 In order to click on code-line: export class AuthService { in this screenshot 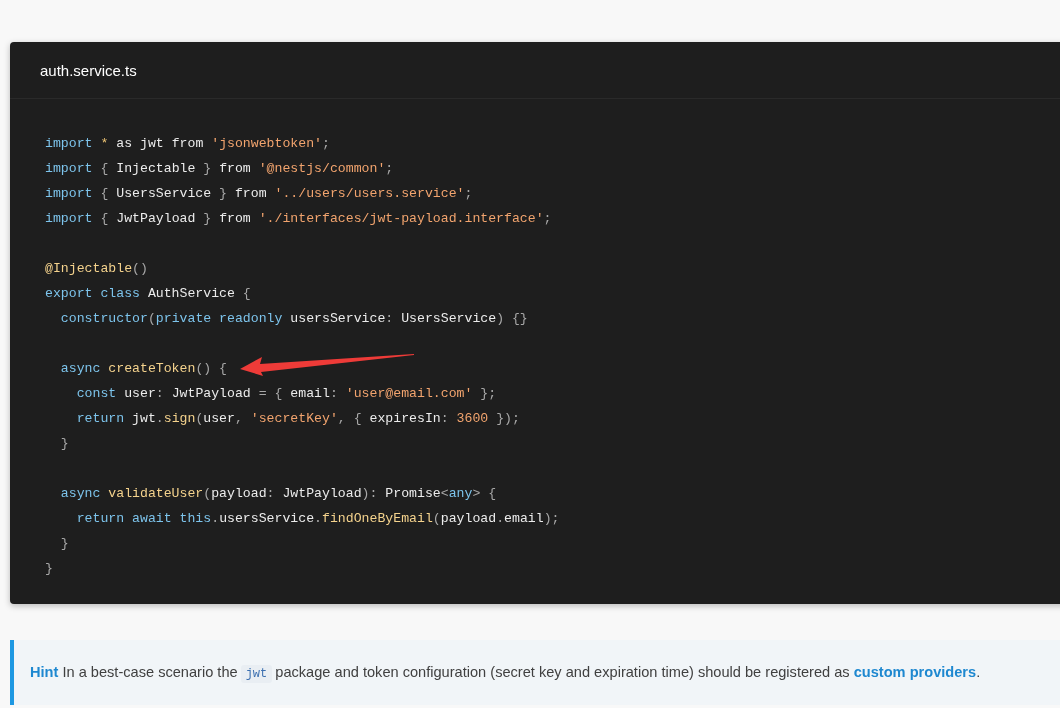, I will do `click(148, 294)`.